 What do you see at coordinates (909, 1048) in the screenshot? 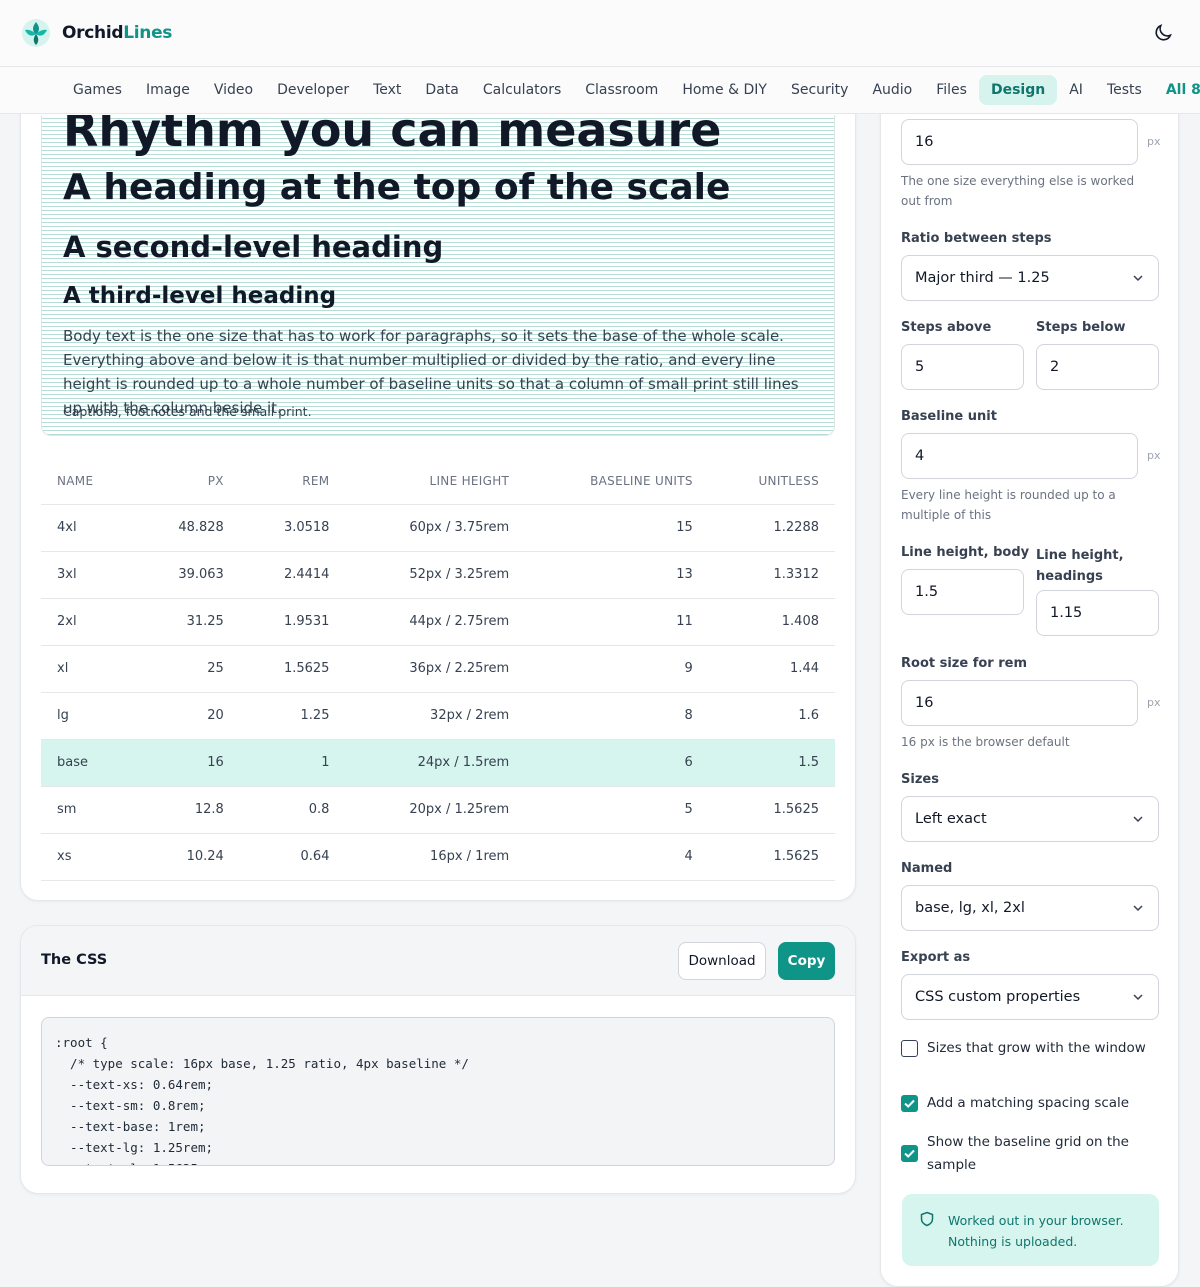
I see `fluid-sizes-checkbox` at bounding box center [909, 1048].